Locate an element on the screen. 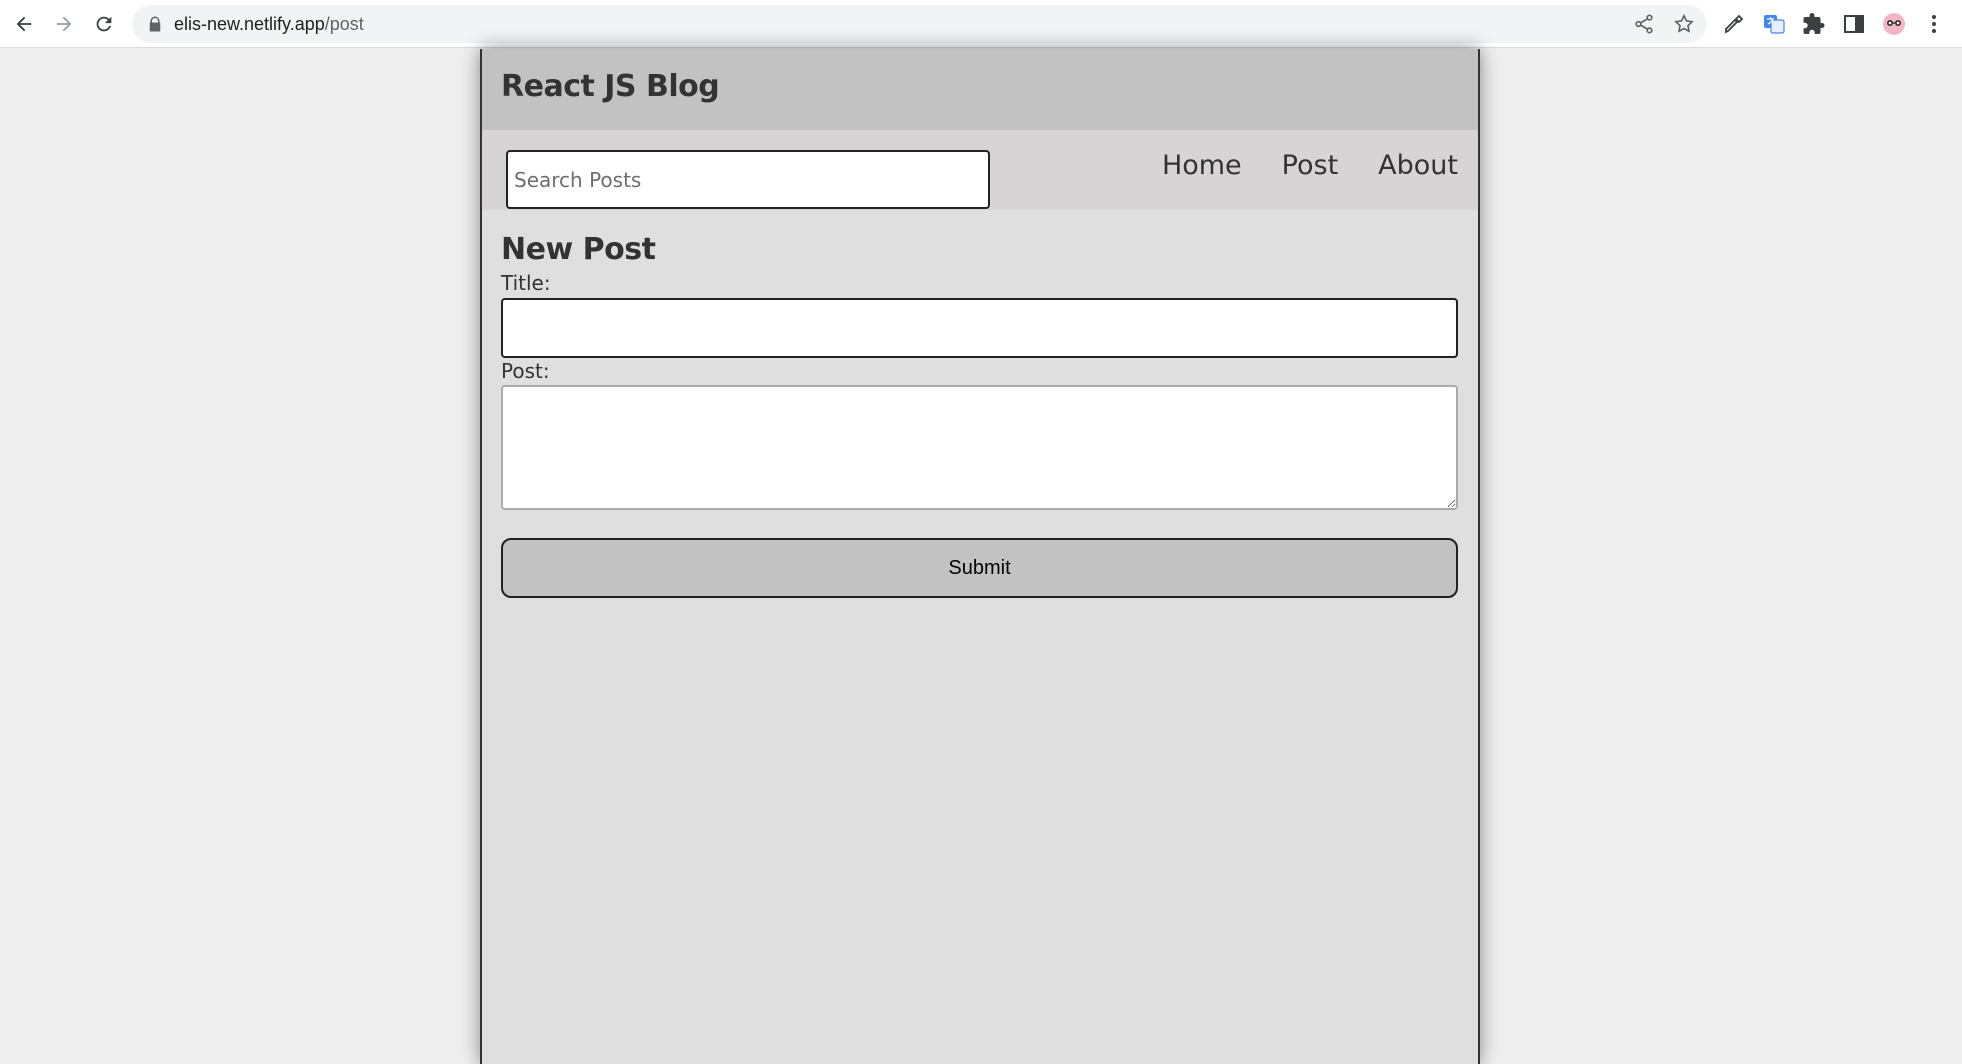 The width and height of the screenshot is (1962, 1064). eyedropper-icon is located at coordinates (1734, 24).